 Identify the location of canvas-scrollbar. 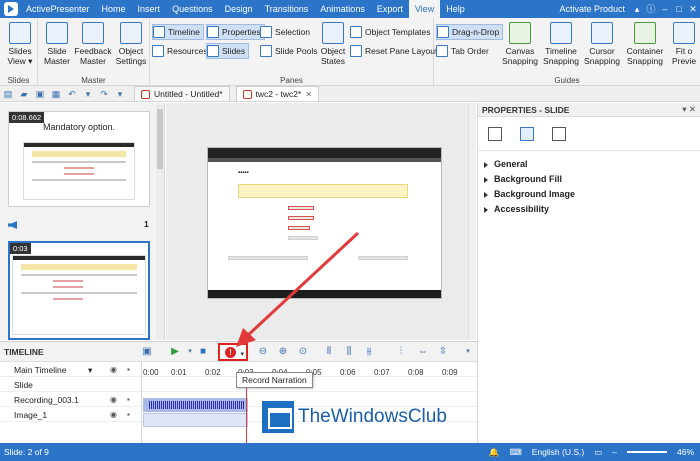
(472, 221).